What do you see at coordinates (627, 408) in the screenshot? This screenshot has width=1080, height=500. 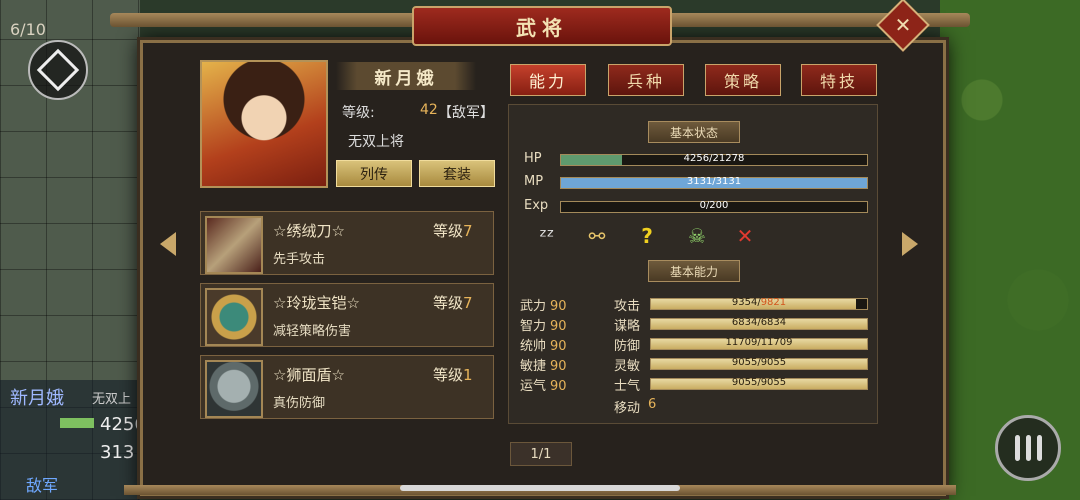 I see `move-label: 移动` at bounding box center [627, 408].